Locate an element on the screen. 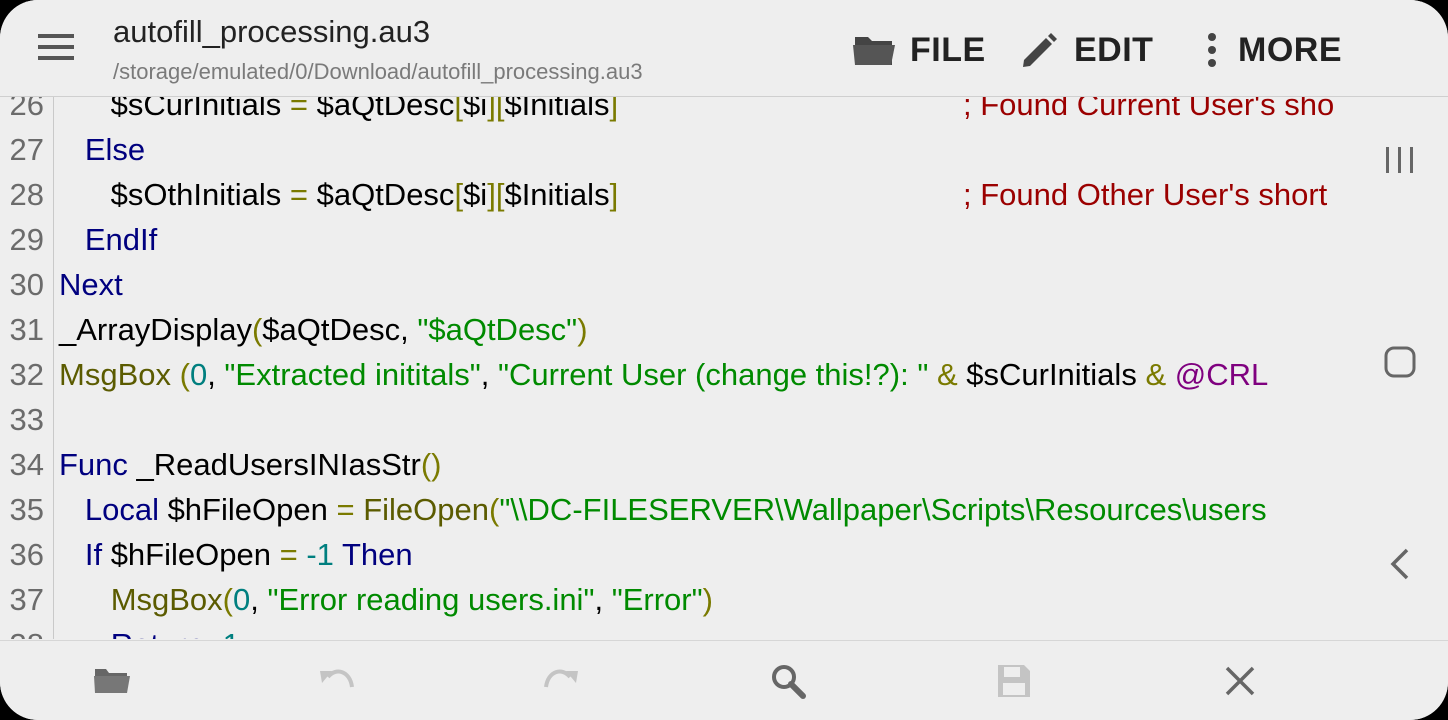 This screenshot has width=1448, height=720. code-line: 30 Next is located at coordinates (676, 284).